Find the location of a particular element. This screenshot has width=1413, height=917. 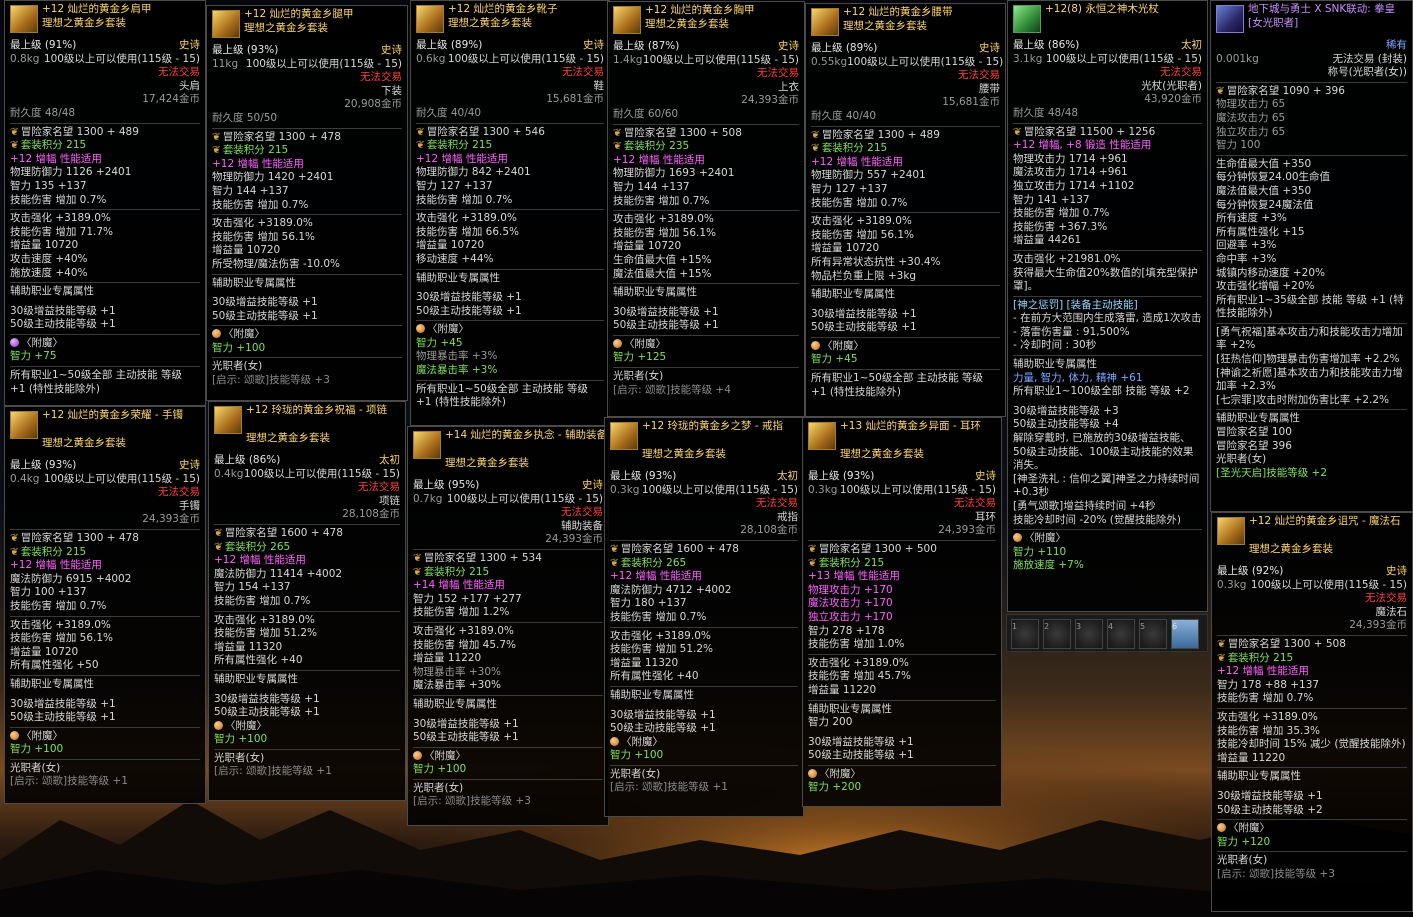

set-points: 套装积分 215 is located at coordinates (53, 551).